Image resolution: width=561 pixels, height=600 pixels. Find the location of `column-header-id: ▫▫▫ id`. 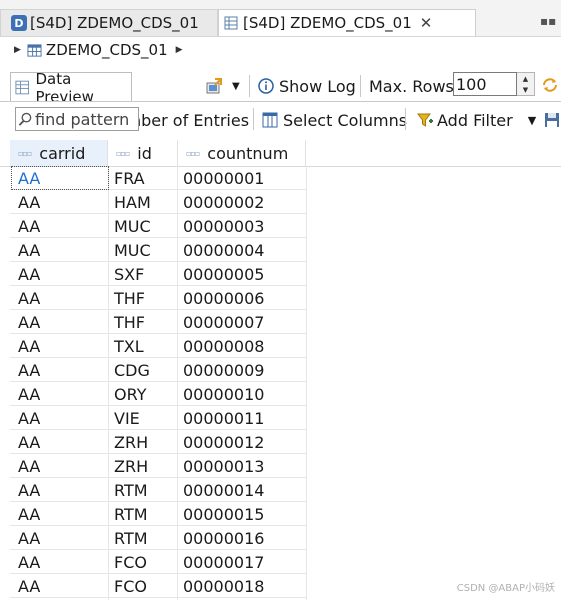

column-header-id: ▫▫▫ id is located at coordinates (143, 153).